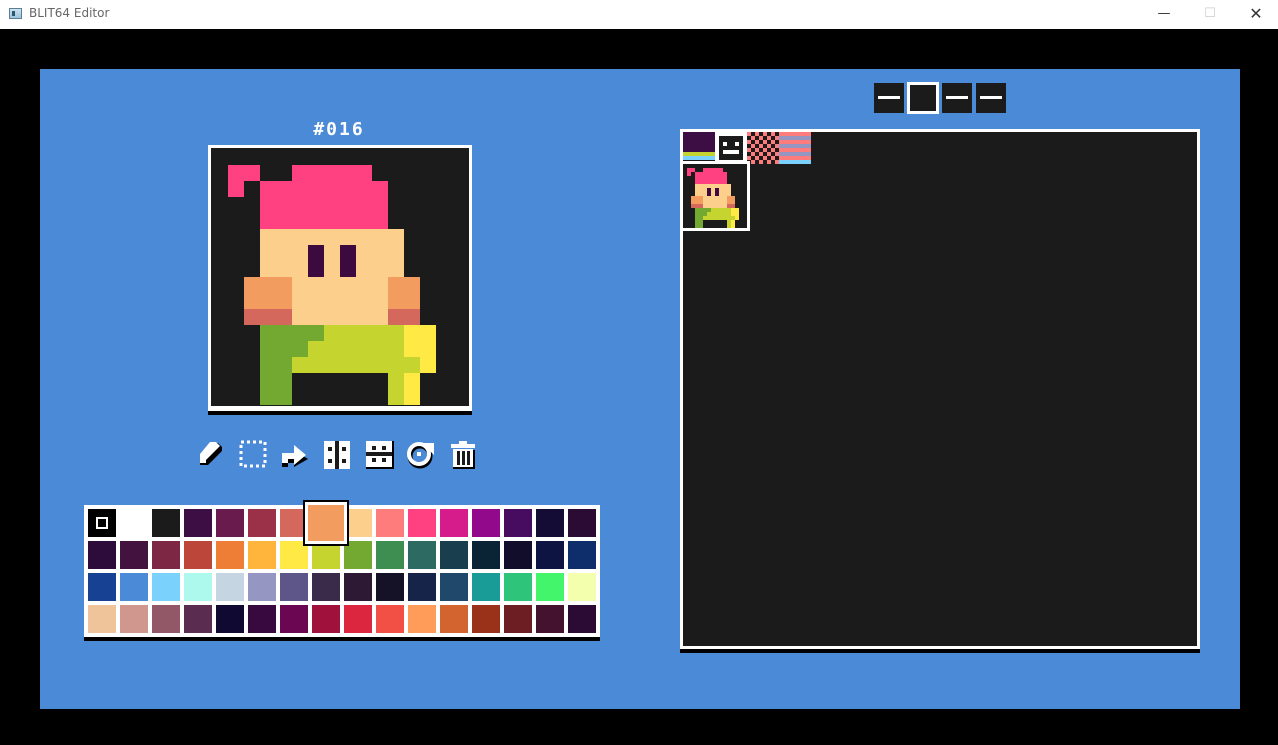 The width and height of the screenshot is (1278, 745). I want to click on sprite-canvas, so click(340, 277).